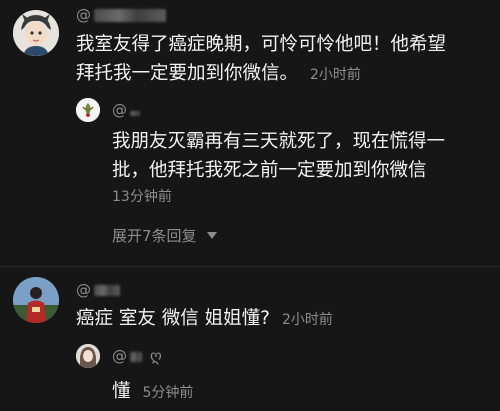  What do you see at coordinates (156, 356) in the screenshot?
I see `heart-glyph-icon: ღ` at bounding box center [156, 356].